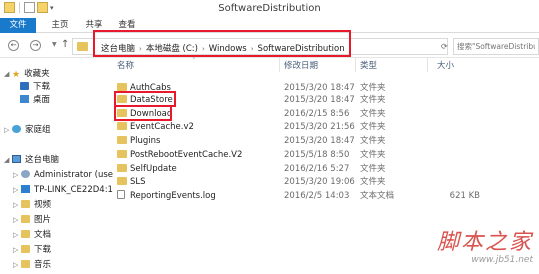 Image resolution: width=539 pixels, height=274 pixels. Describe the element at coordinates (444, 46) in the screenshot. I see `refresh-icon: ⟳` at that location.